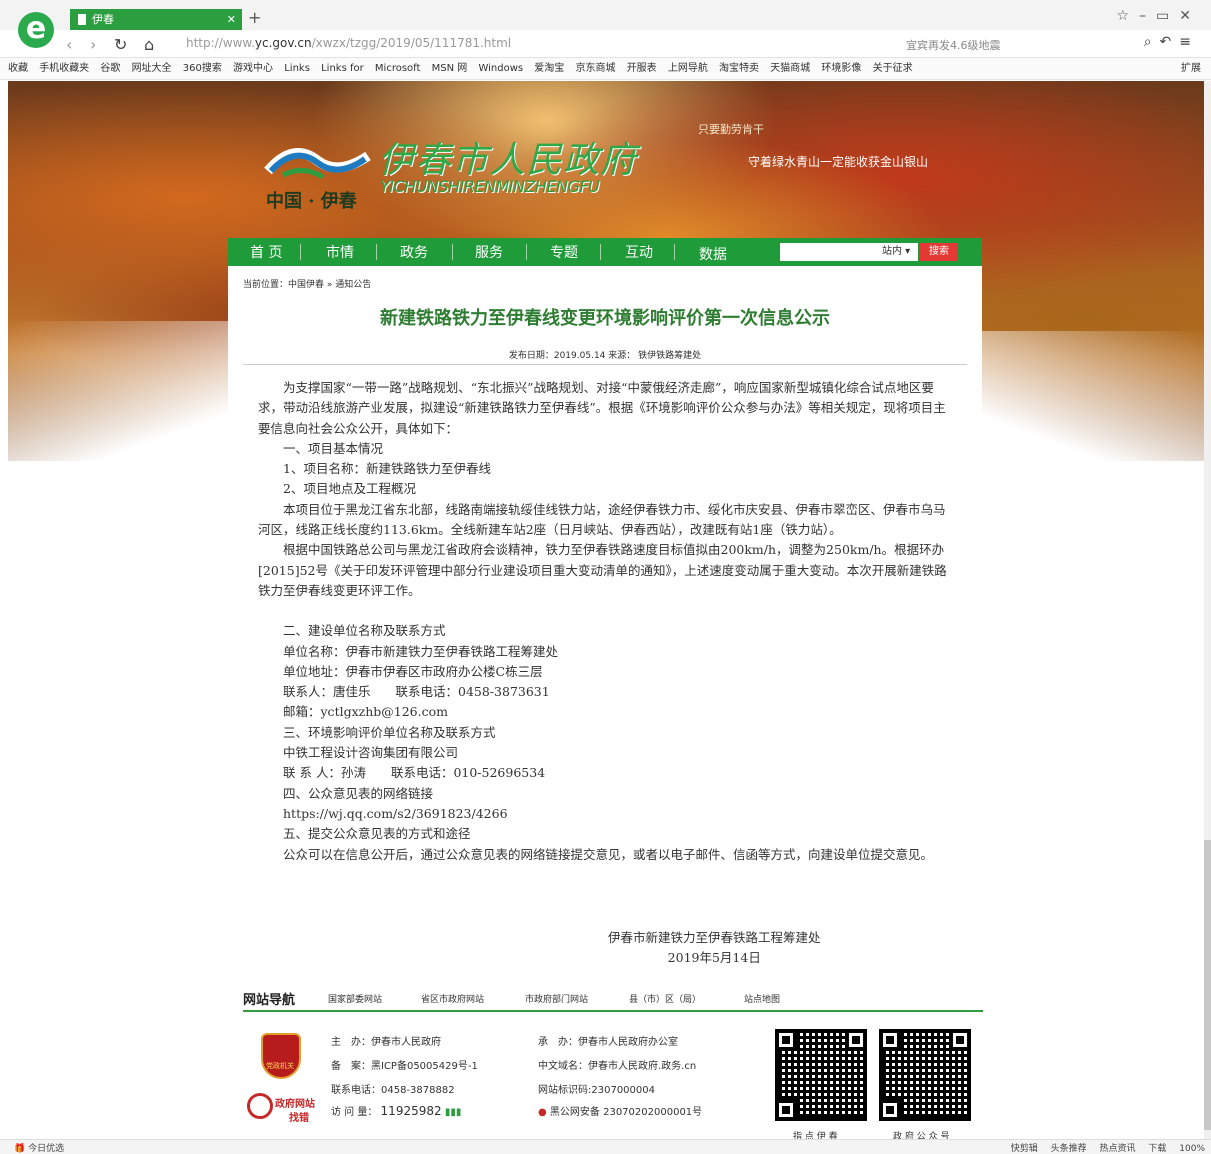 This screenshot has width=1211, height=1154. What do you see at coordinates (128, 401) in the screenshot?
I see `banner-fade-left` at bounding box center [128, 401].